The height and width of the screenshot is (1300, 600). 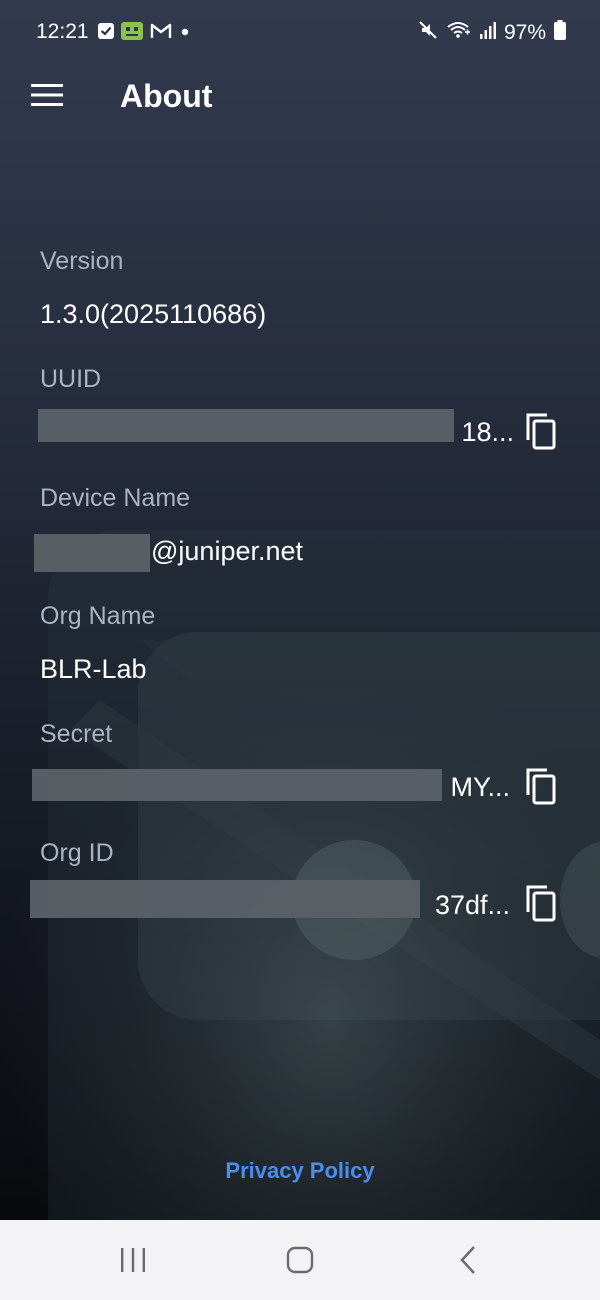 I want to click on home-button, so click(x=300, y=1262).